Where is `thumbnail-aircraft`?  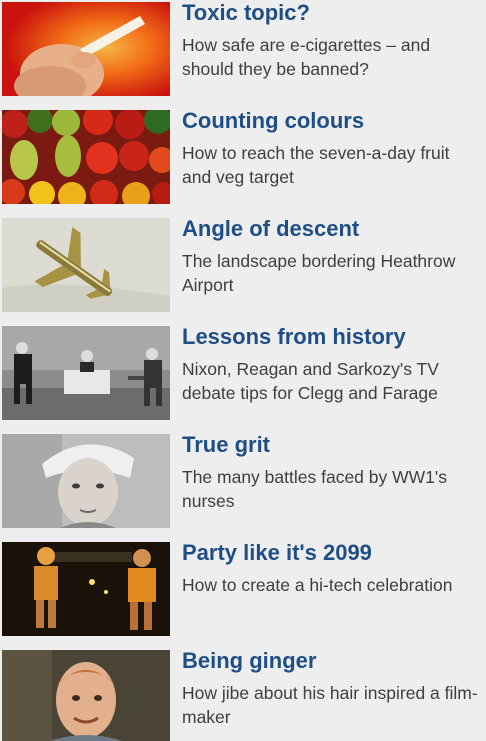
thumbnail-aircraft is located at coordinates (86, 265).